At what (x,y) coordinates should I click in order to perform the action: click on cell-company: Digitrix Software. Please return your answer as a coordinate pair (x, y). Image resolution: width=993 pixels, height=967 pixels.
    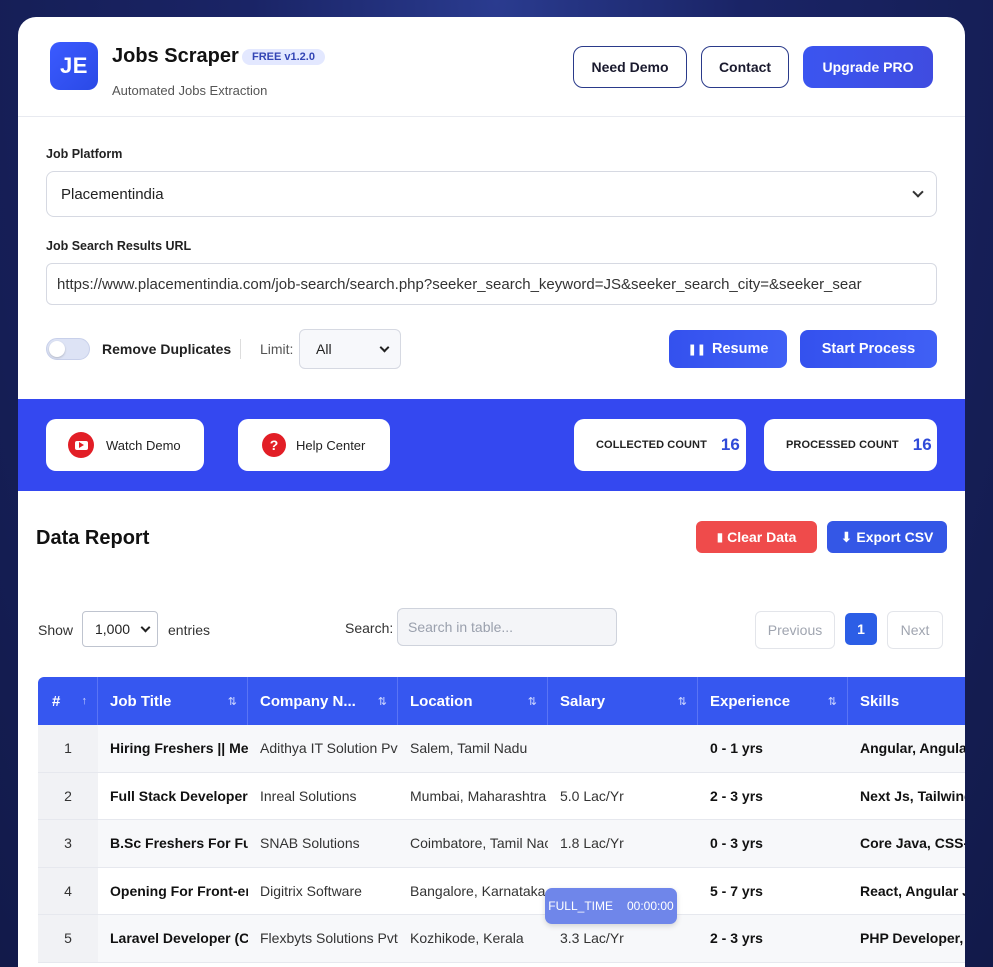
    Looking at the image, I should click on (311, 890).